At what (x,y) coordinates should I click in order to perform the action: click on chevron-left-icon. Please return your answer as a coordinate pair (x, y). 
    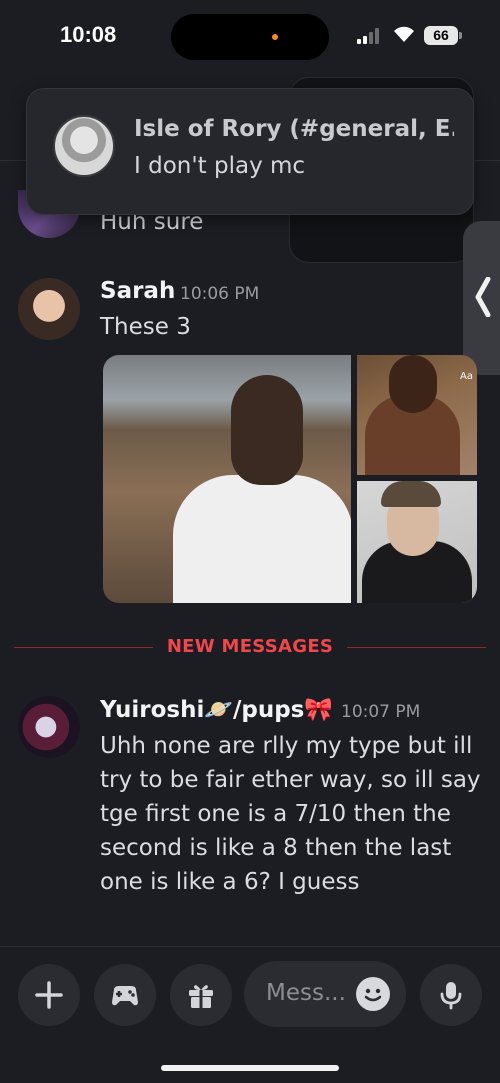
    Looking at the image, I should click on (483, 297).